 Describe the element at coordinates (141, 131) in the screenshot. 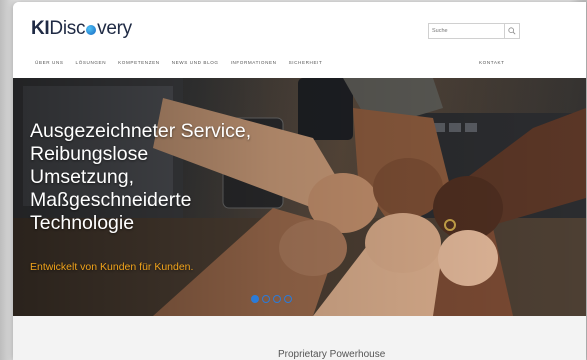

I see `hero-title-line: Ausgezeichneter Service,` at that location.